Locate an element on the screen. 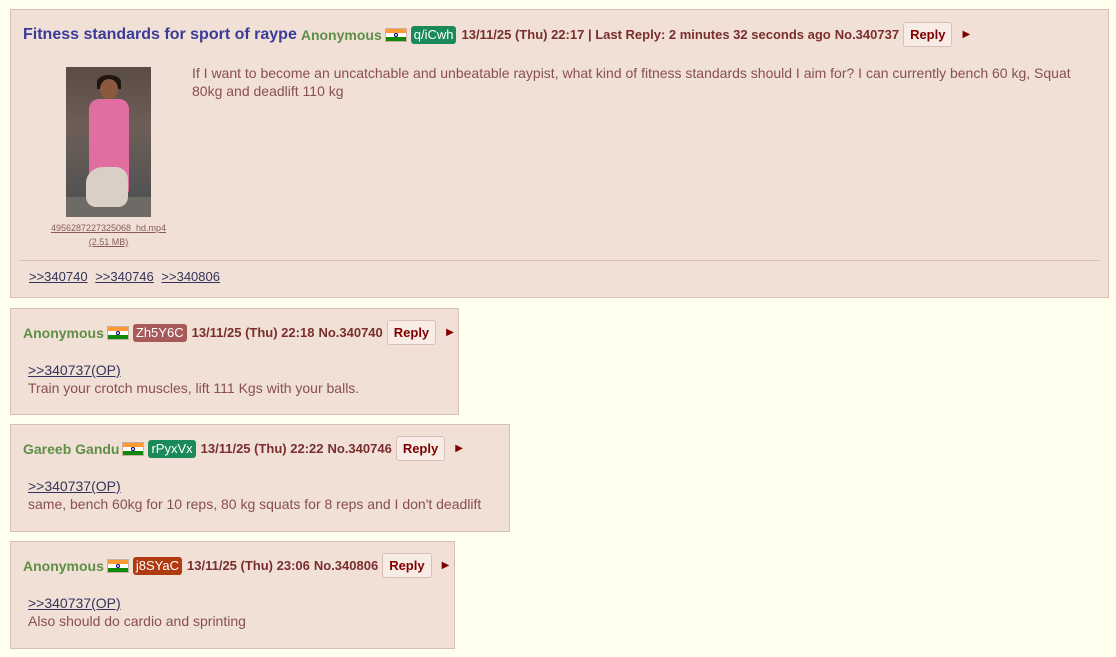 The height and width of the screenshot is (657, 1116). file-name-link: 4956287227325068_hd.mp4 is located at coordinates (108, 228).